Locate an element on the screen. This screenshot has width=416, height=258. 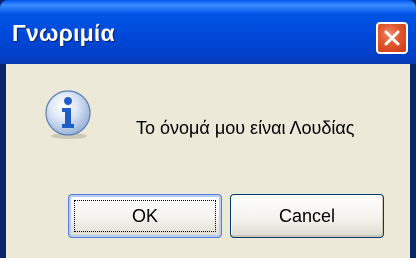
cancel-button-label: Cancel is located at coordinates (307, 215).